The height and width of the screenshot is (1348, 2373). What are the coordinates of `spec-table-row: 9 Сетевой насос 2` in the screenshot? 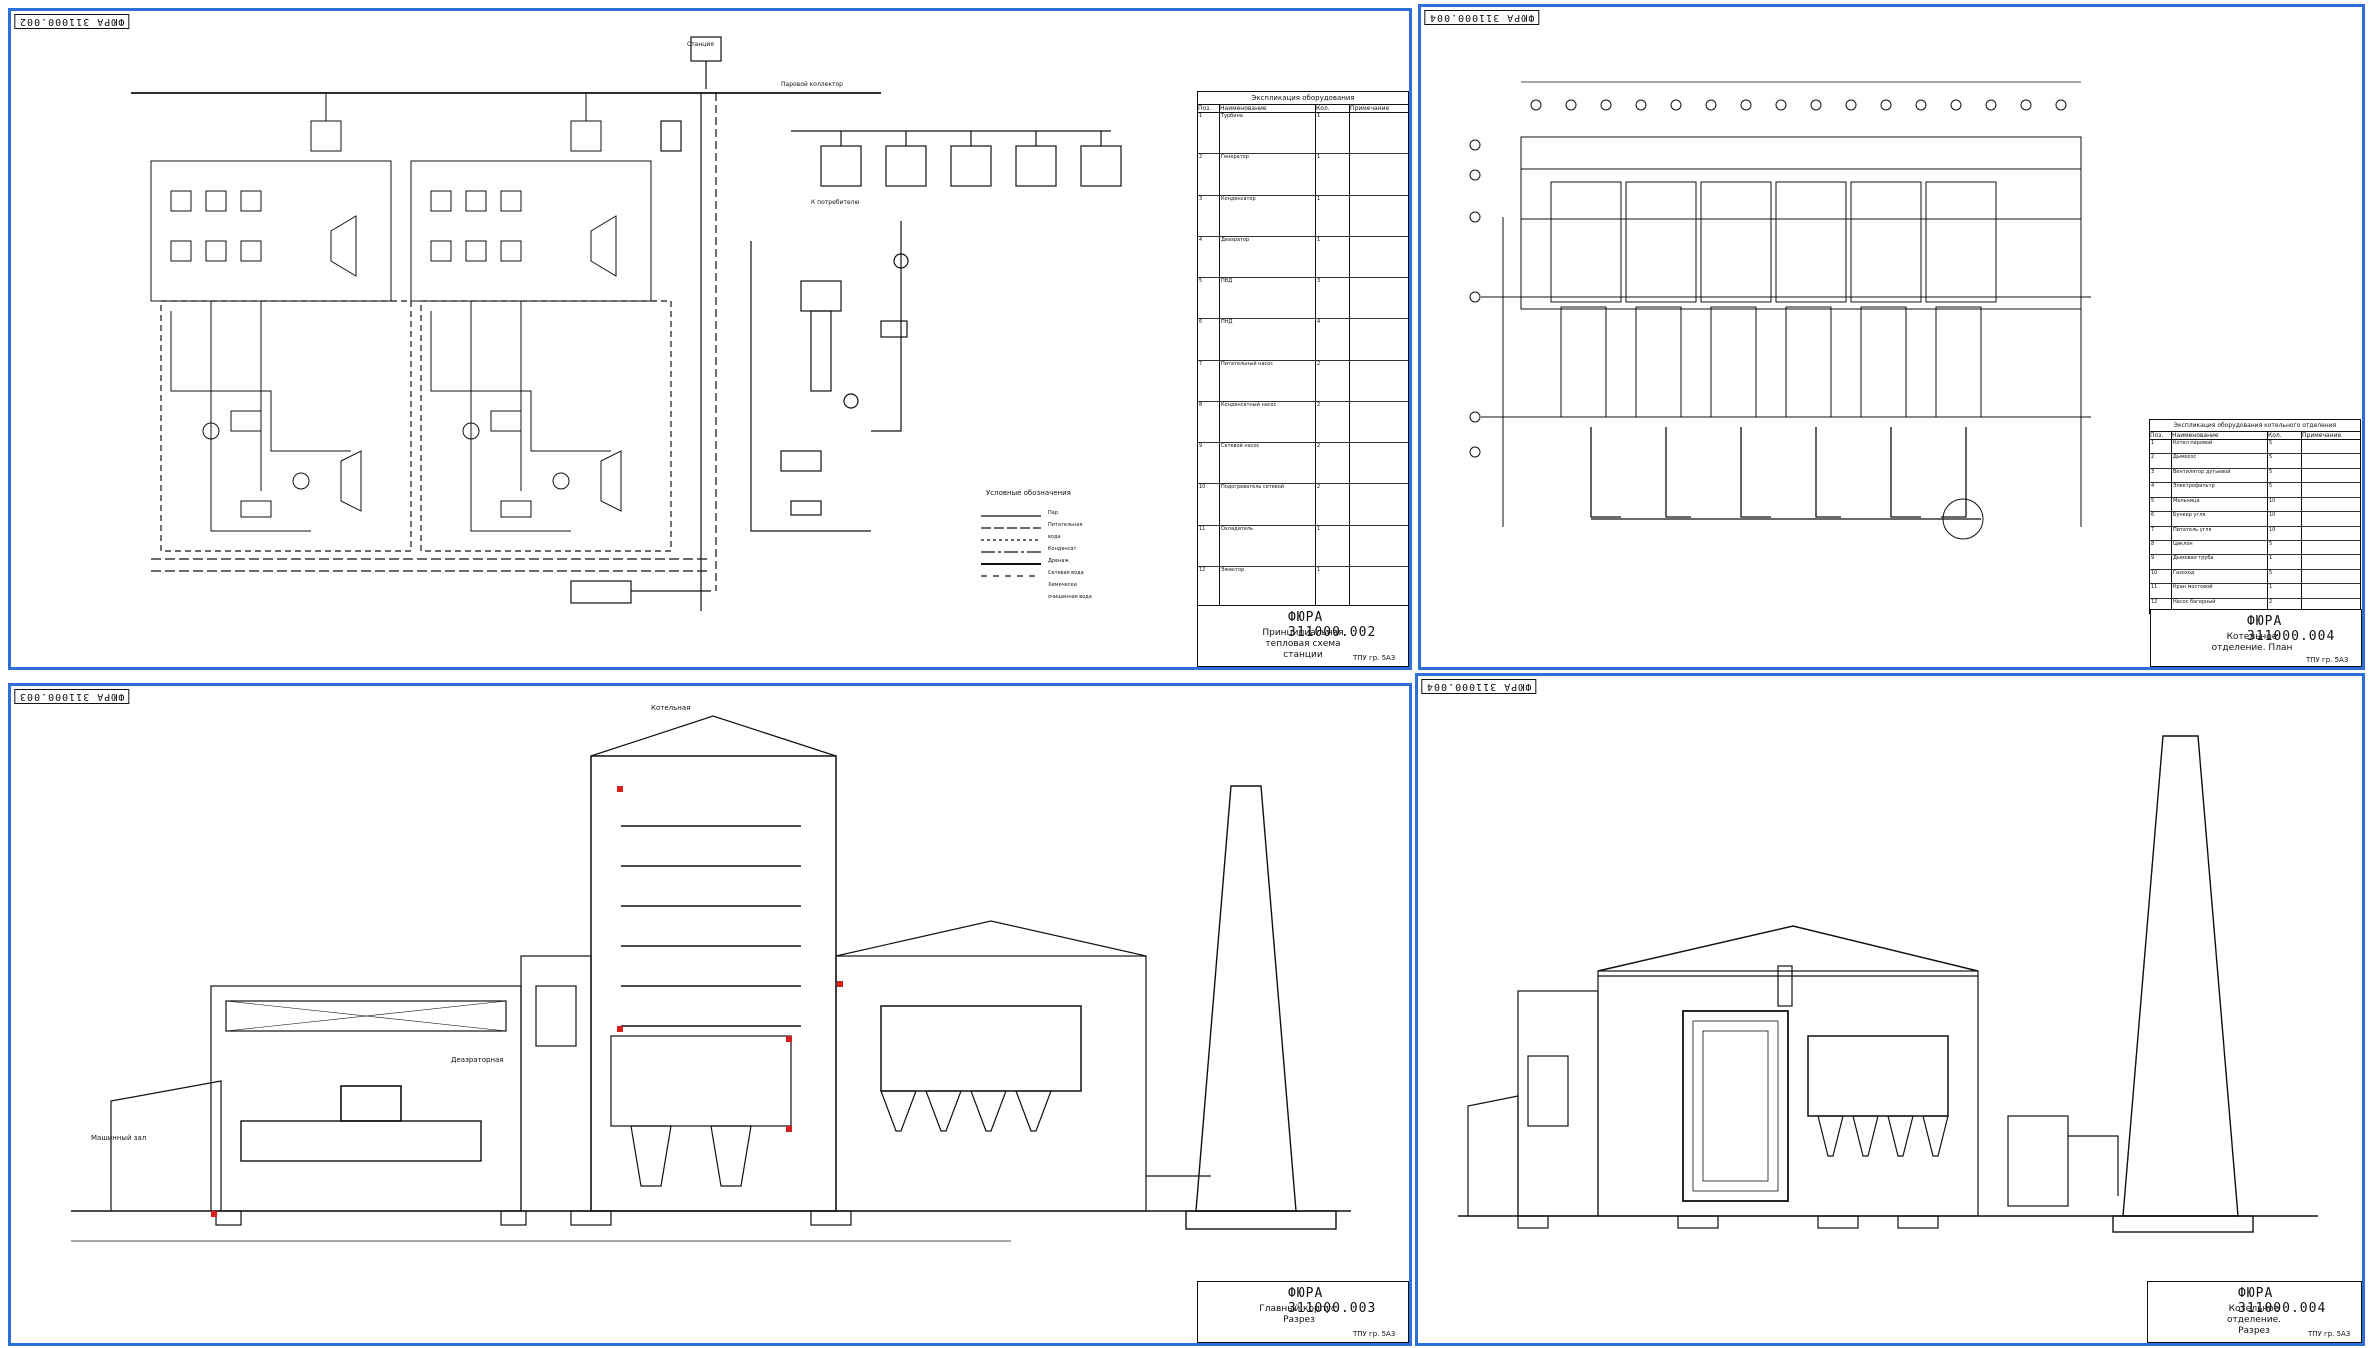 It's located at (1303, 464).